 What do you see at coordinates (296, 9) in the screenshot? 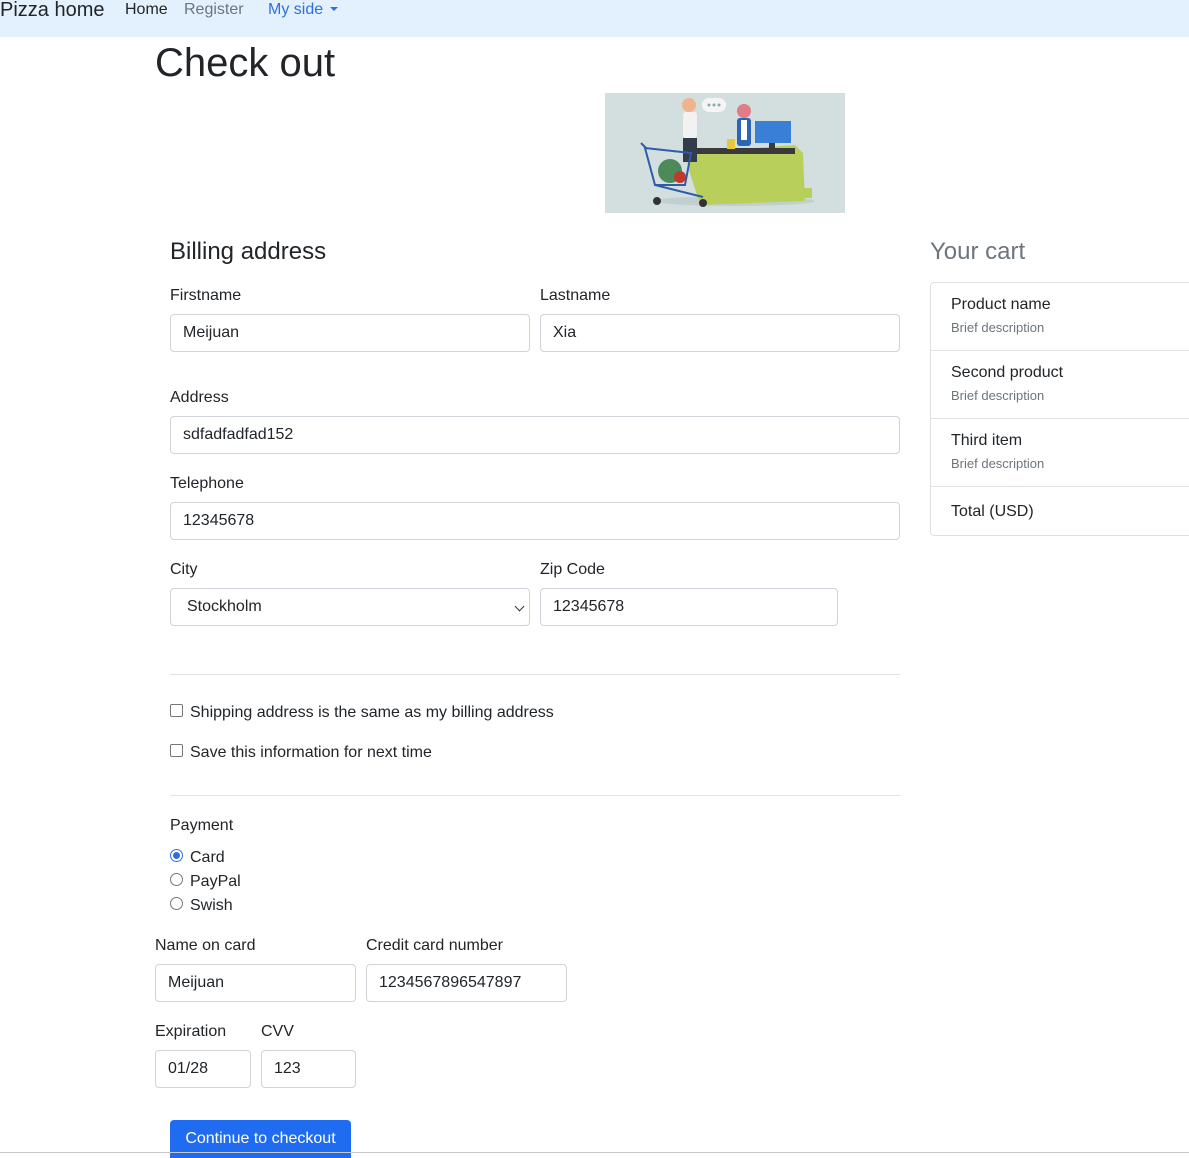
I see `nav-my-side-label: My side` at bounding box center [296, 9].